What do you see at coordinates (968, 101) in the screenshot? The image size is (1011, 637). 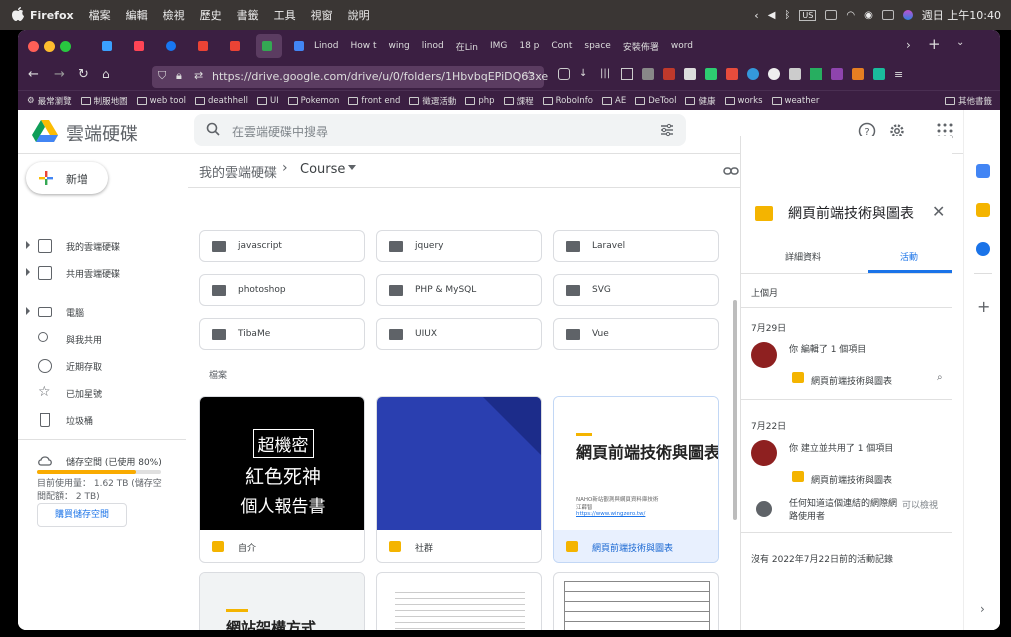 I see `bookmark-other: 其他書籤` at bounding box center [968, 101].